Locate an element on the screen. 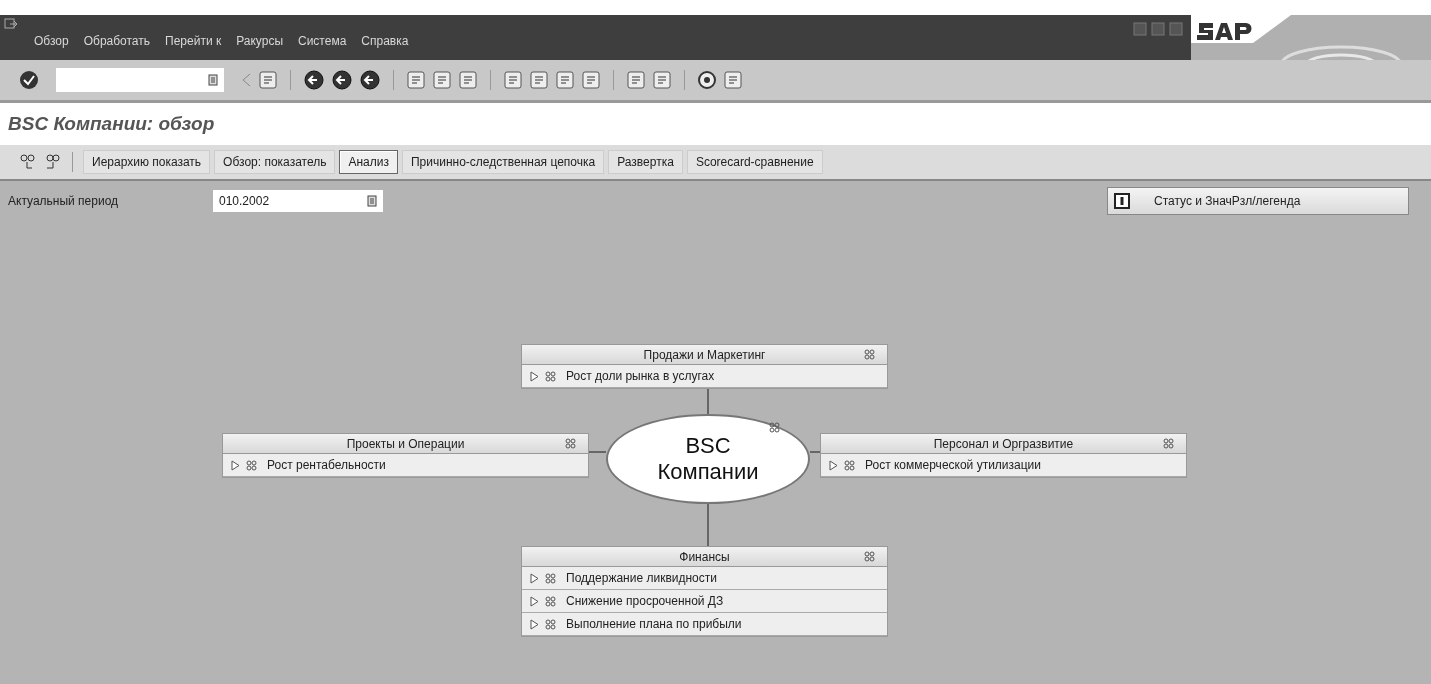 The width and height of the screenshot is (1431, 684). legend-button: Статус и ЗначРзл/легенда is located at coordinates (1258, 201).